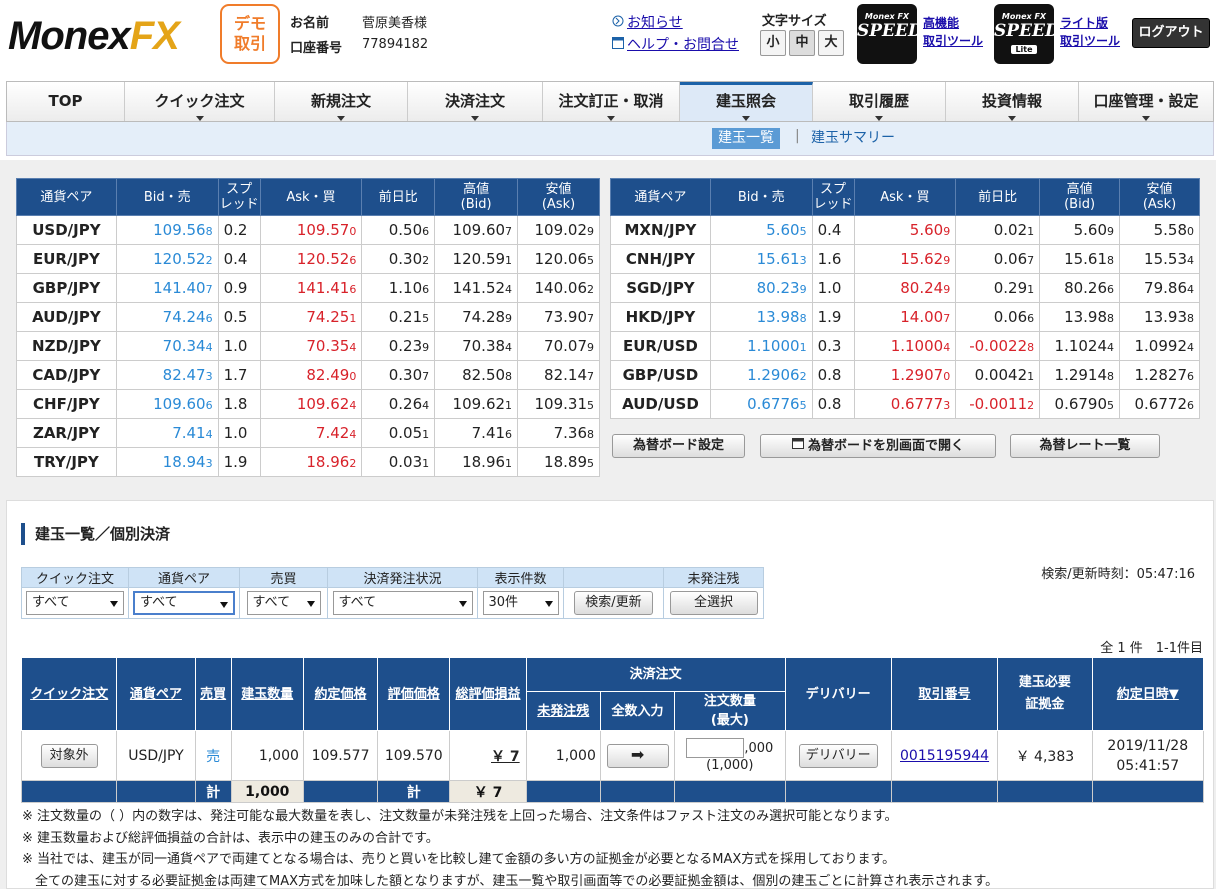 The width and height of the screenshot is (1216, 889). What do you see at coordinates (879, 101) in the screenshot?
I see `tab-history: 取引履歴` at bounding box center [879, 101].